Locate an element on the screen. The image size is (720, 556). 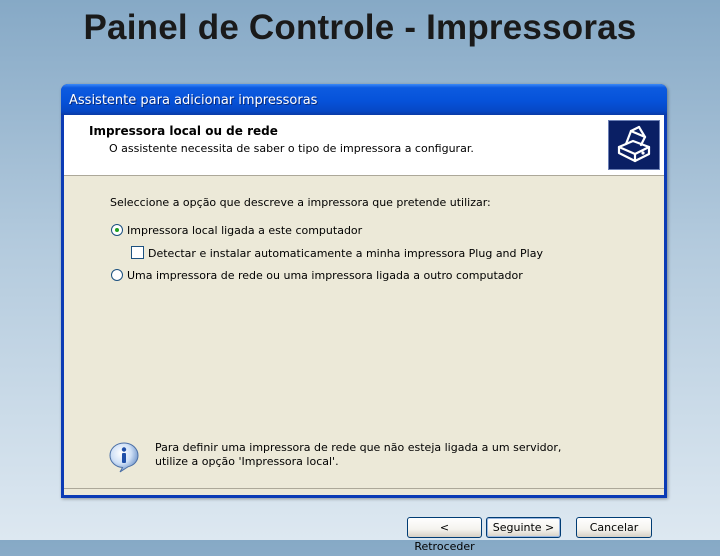
footer-divider is located at coordinates (364, 488).